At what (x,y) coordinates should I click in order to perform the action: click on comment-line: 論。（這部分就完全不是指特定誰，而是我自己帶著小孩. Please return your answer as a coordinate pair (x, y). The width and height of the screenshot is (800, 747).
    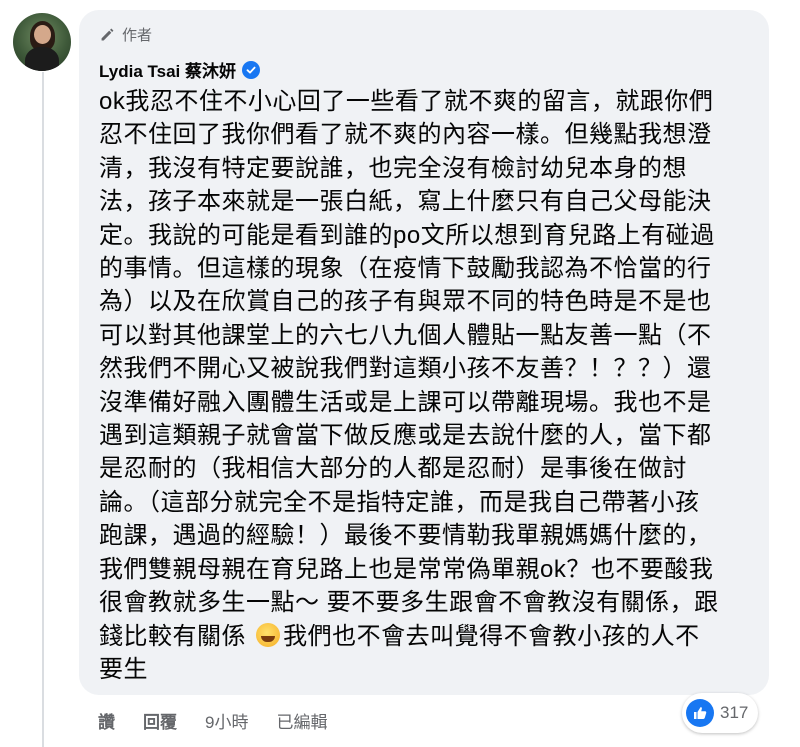
    Looking at the image, I should click on (399, 502).